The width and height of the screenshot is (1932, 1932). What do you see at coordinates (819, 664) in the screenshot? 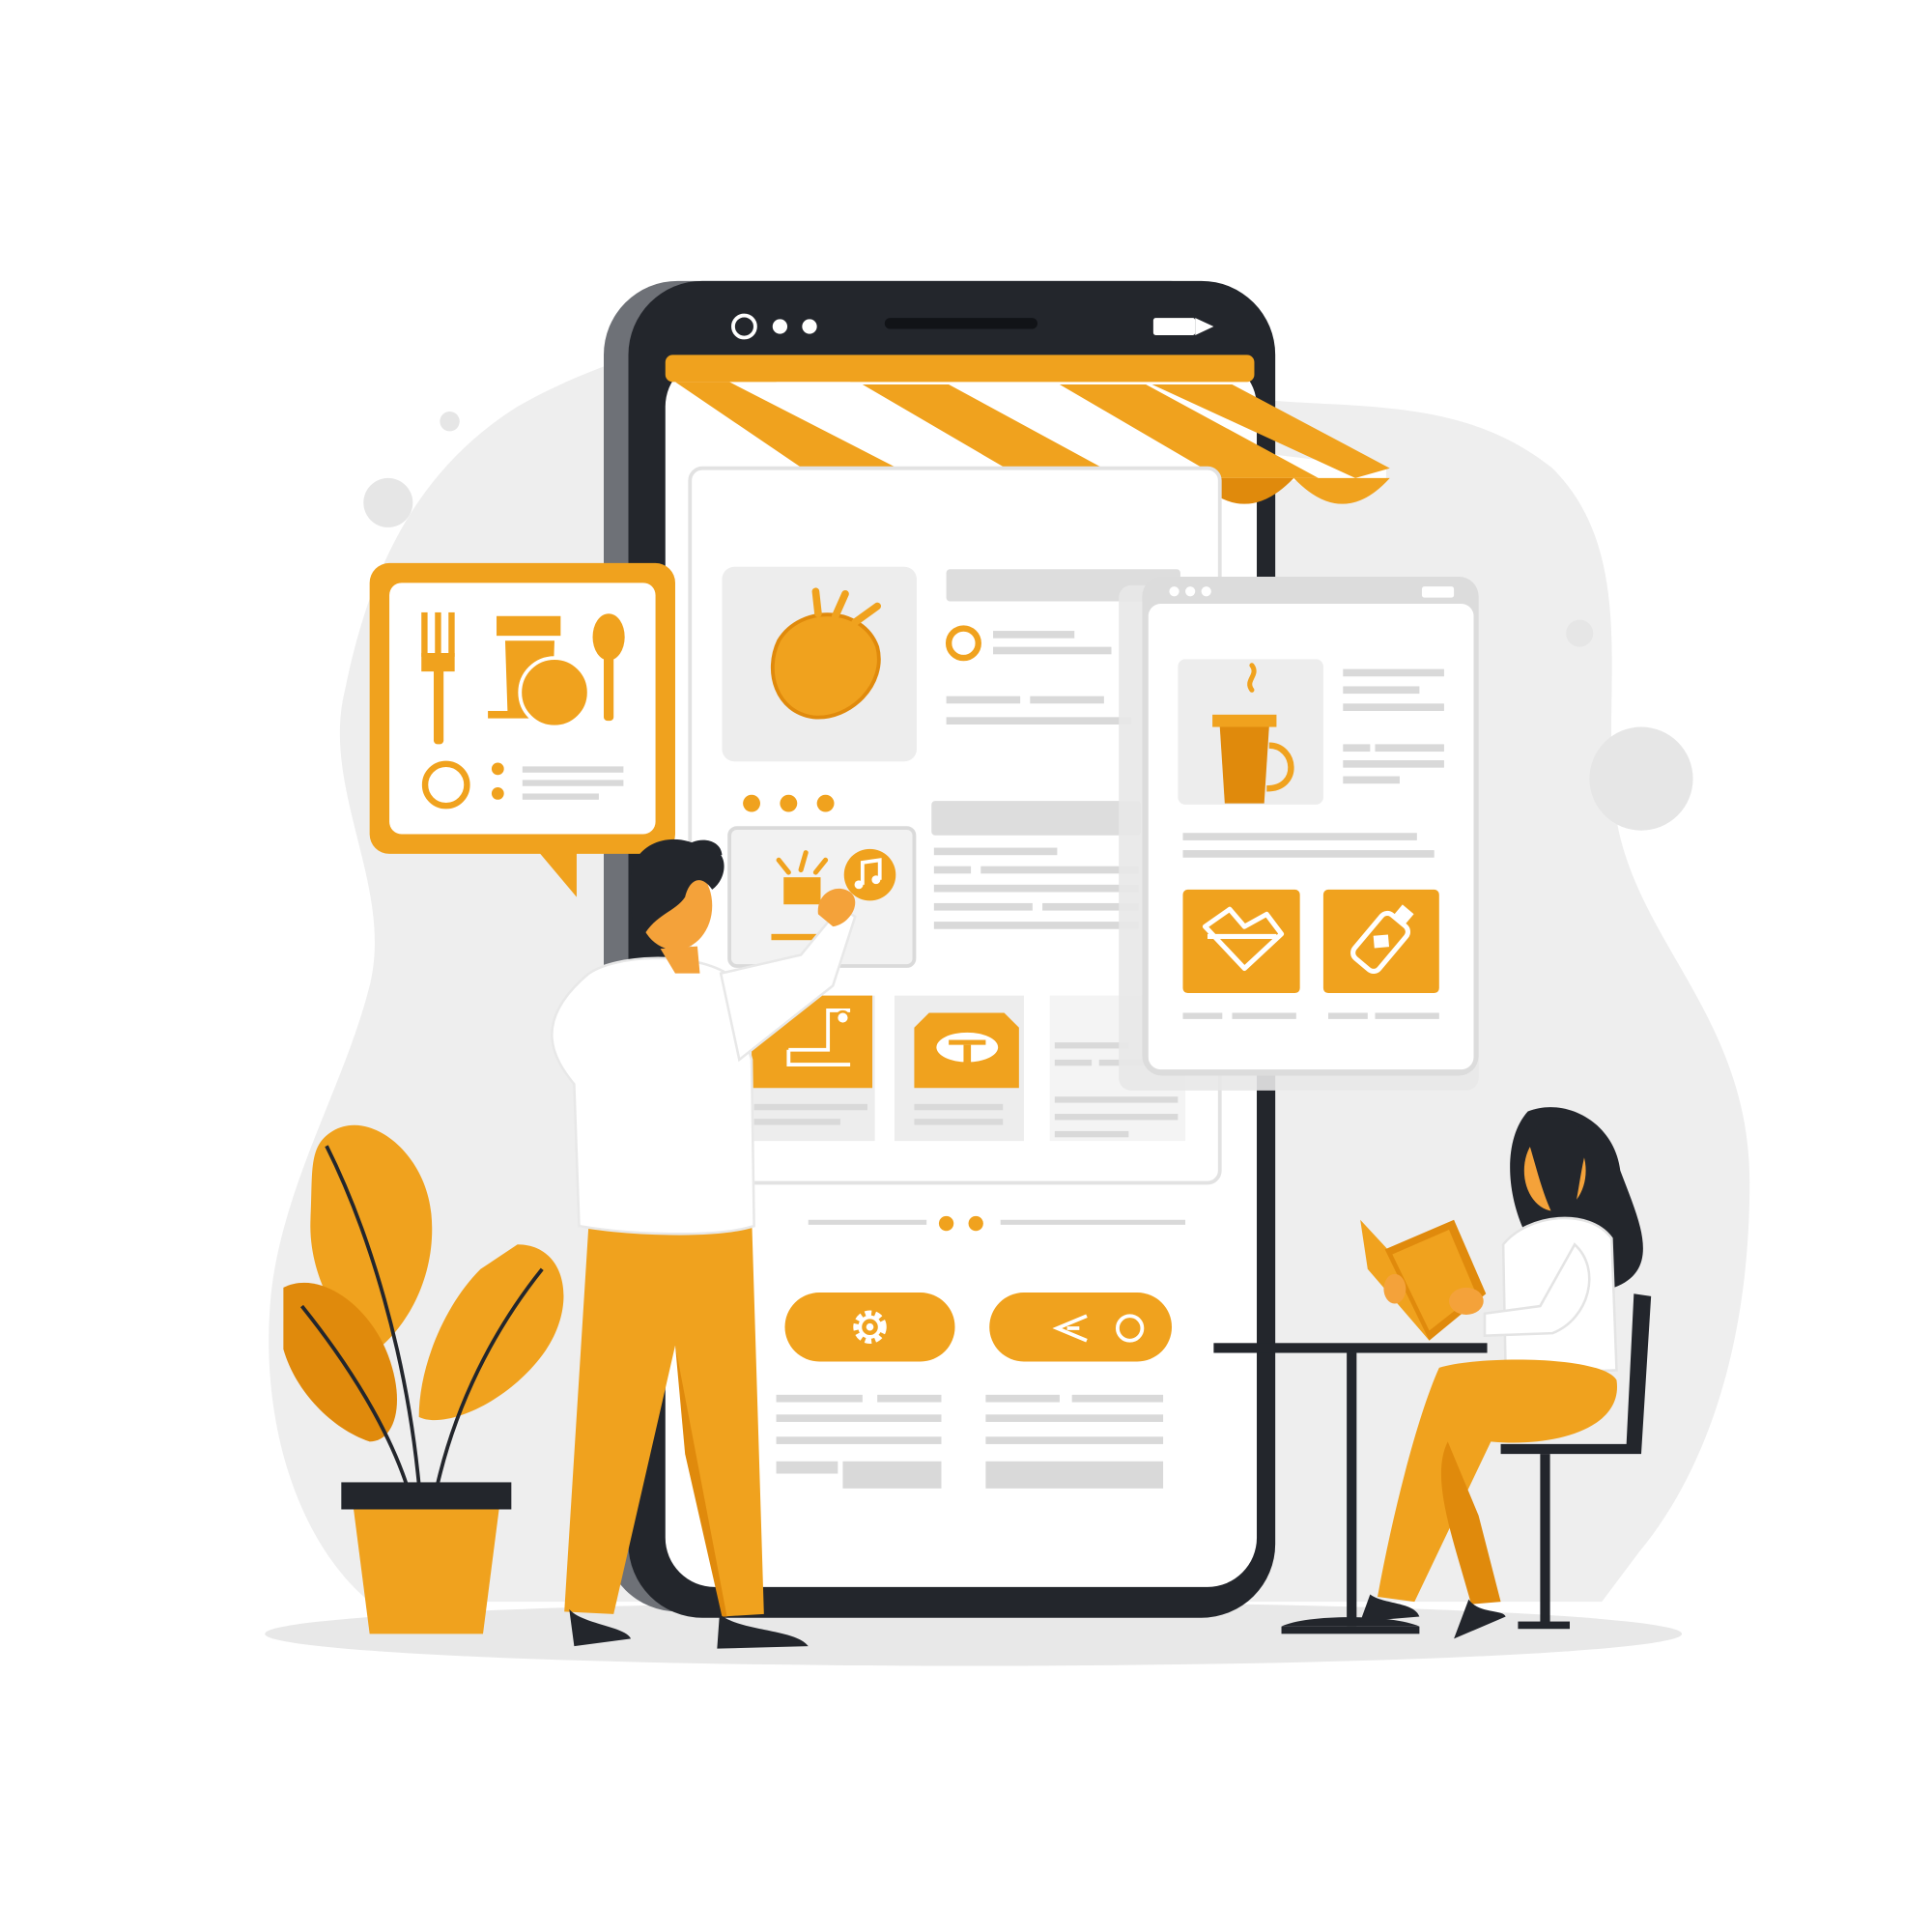
I see `featured-item-card` at bounding box center [819, 664].